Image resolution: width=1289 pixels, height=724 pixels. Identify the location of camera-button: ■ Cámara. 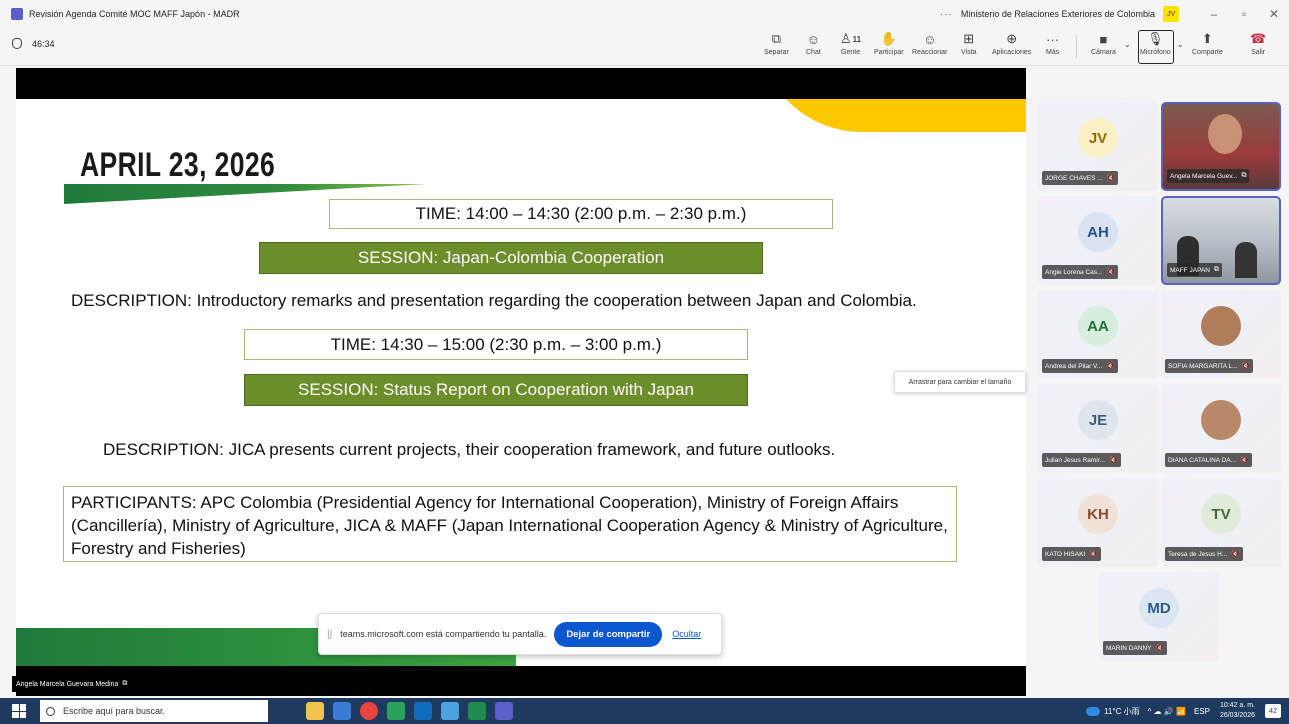
(1103, 47).